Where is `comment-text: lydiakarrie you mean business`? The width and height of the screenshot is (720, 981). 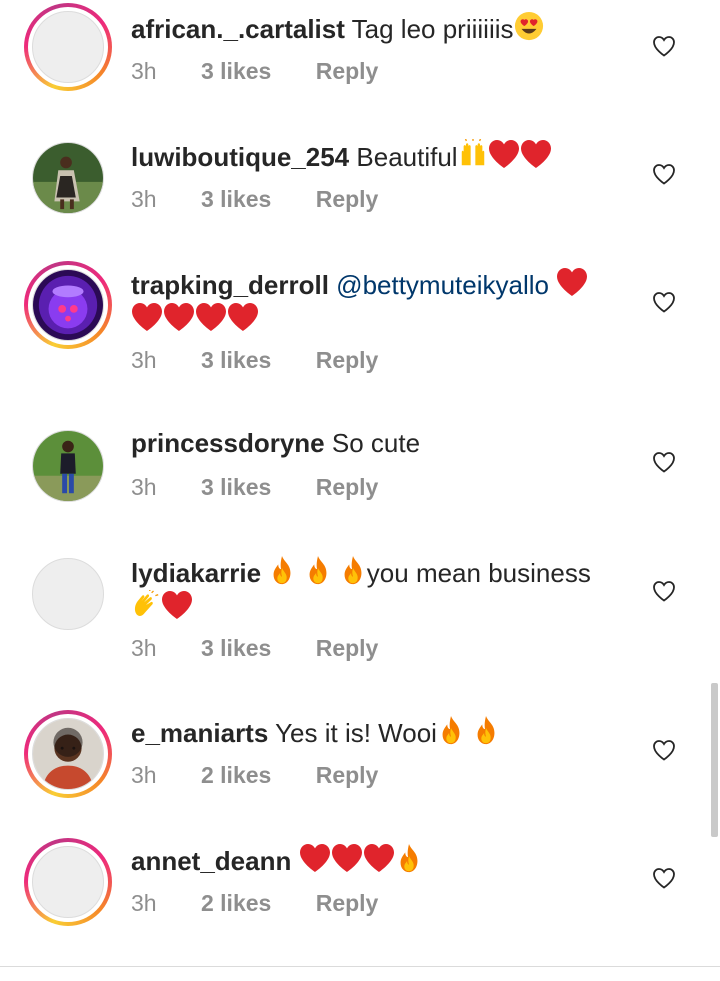 comment-text: lydiakarrie you mean business is located at coordinates (376, 590).